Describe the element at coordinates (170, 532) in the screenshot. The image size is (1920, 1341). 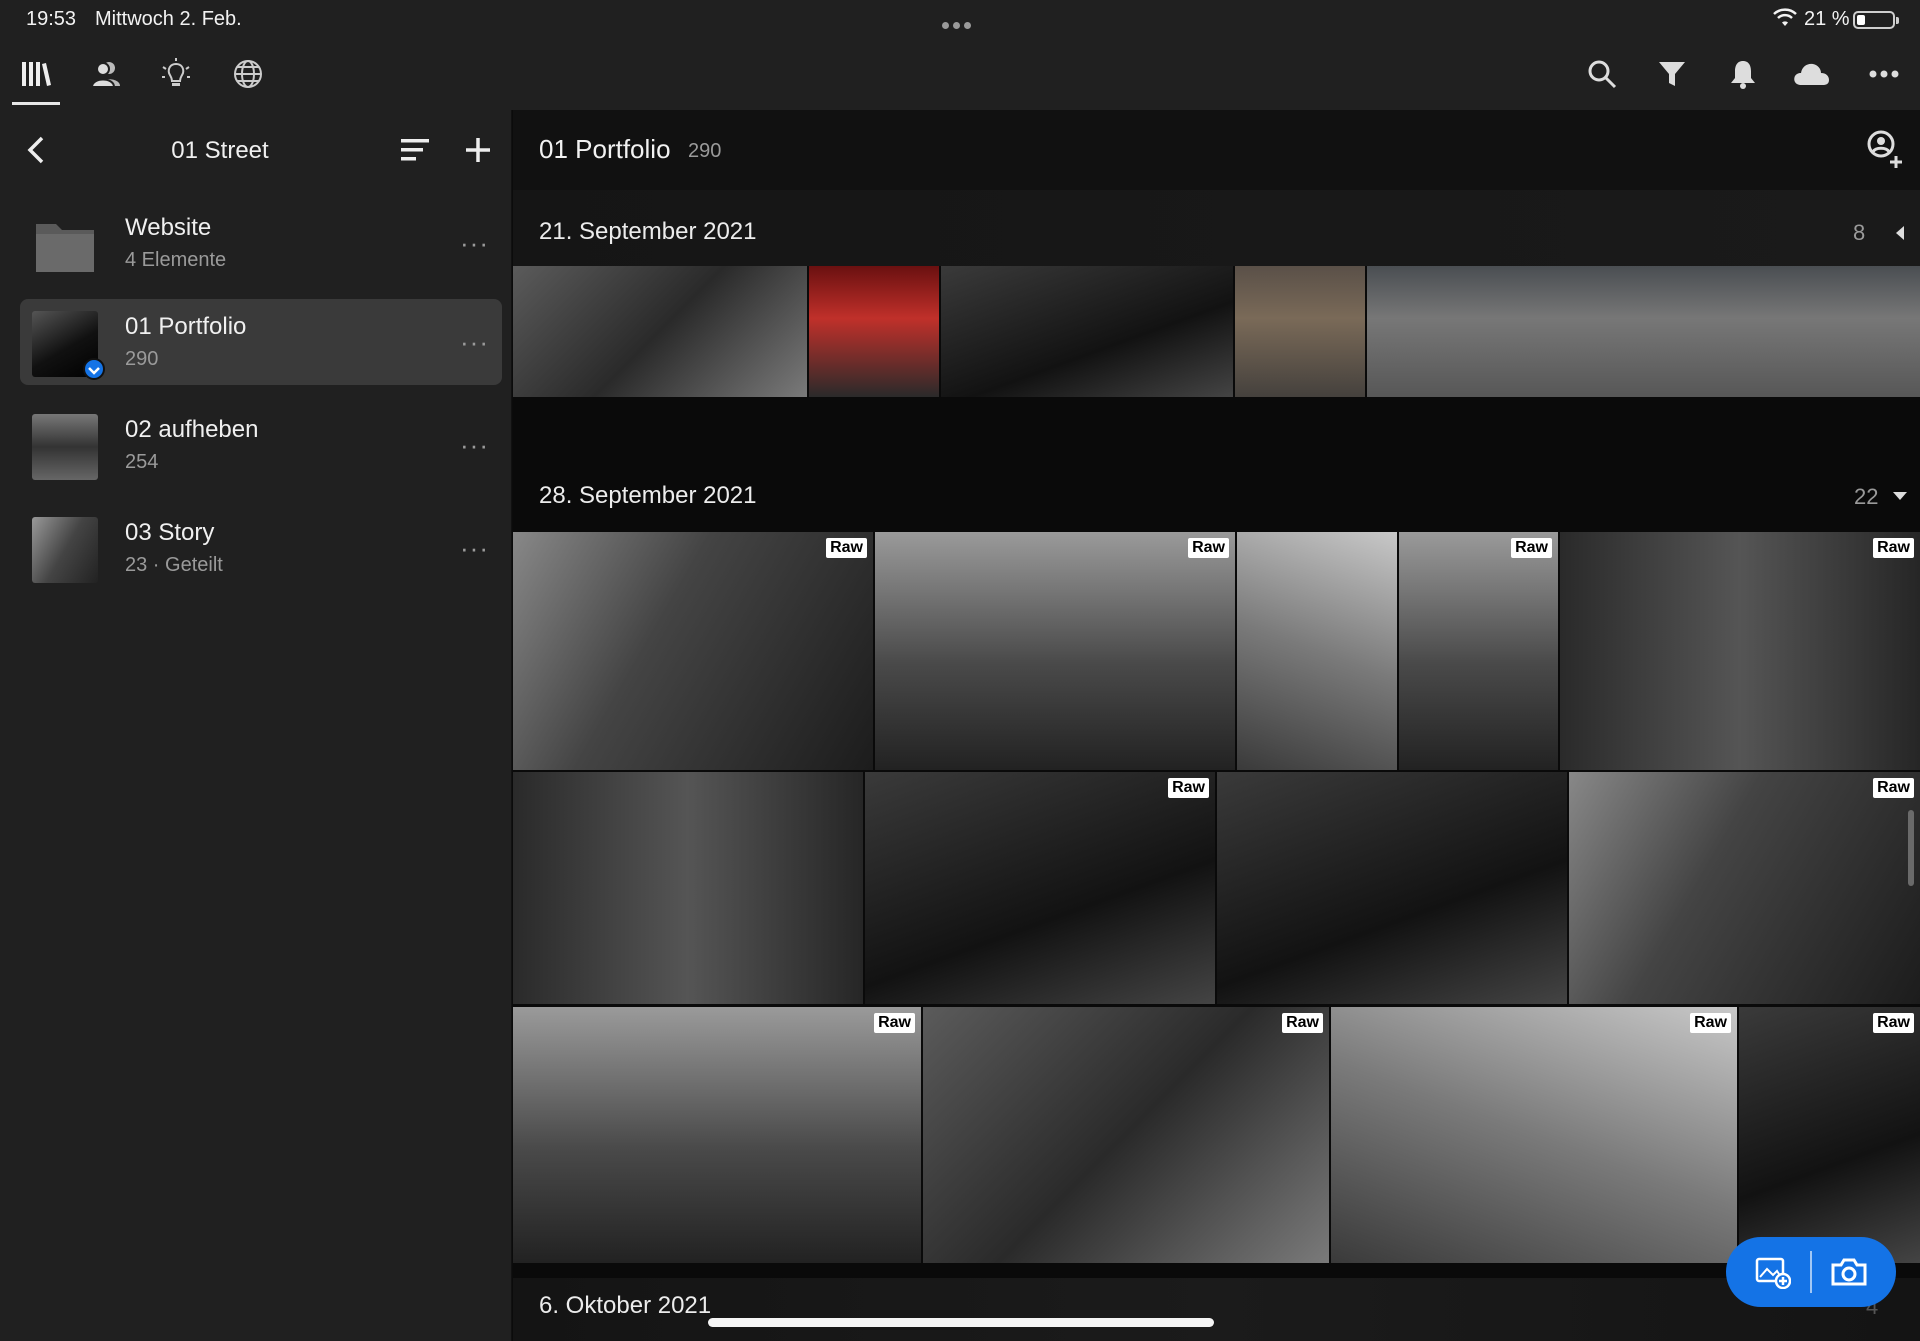
I see `sidebar-item-label: 03 Story` at that location.